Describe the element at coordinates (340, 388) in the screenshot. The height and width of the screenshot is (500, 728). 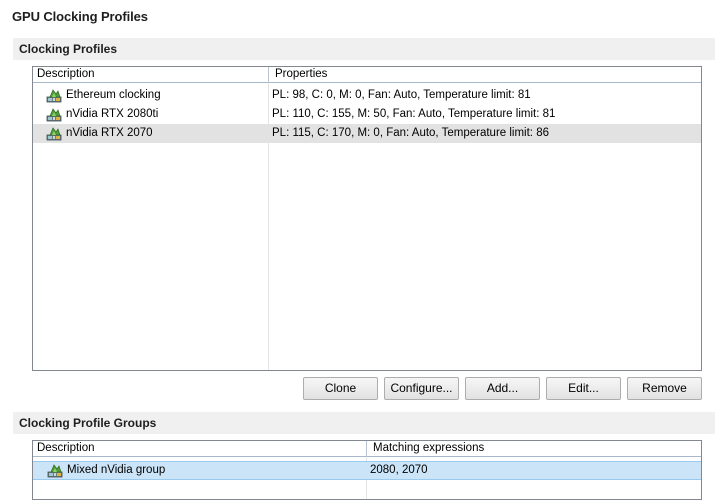
I see `clone-button: Clone` at that location.